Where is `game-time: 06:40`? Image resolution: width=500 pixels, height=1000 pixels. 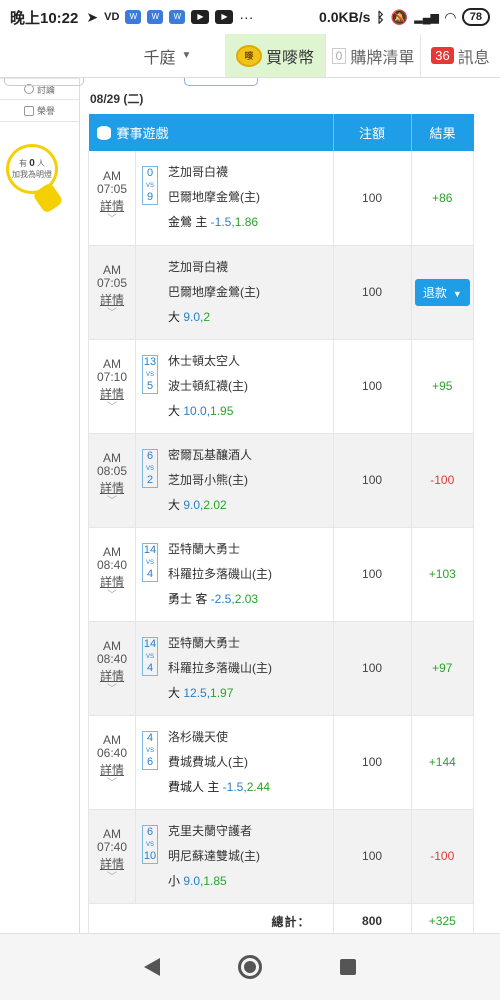
game-time: 06:40 is located at coordinates (112, 753).